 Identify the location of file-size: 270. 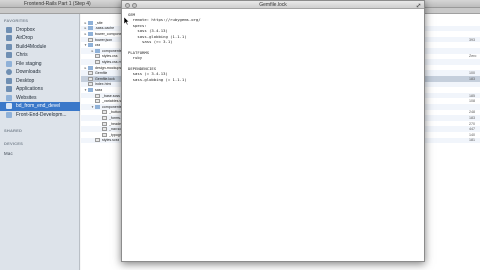
(472, 123).